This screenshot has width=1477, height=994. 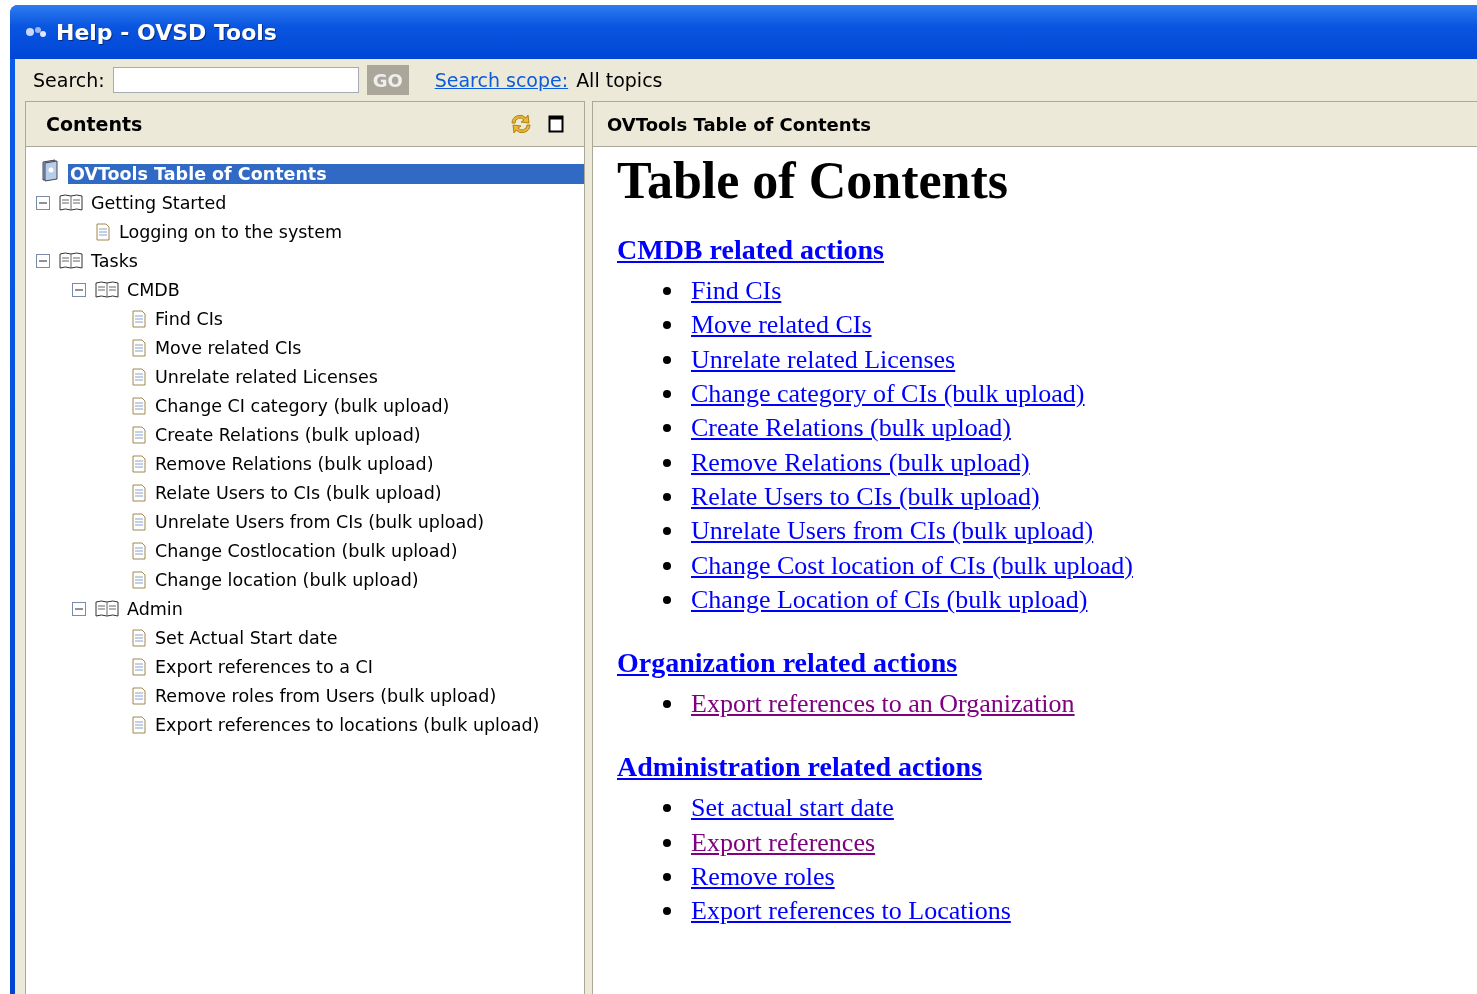 What do you see at coordinates (326, 695) in the screenshot?
I see `tree-item: Remove roles from Users (bulk upload)` at bounding box center [326, 695].